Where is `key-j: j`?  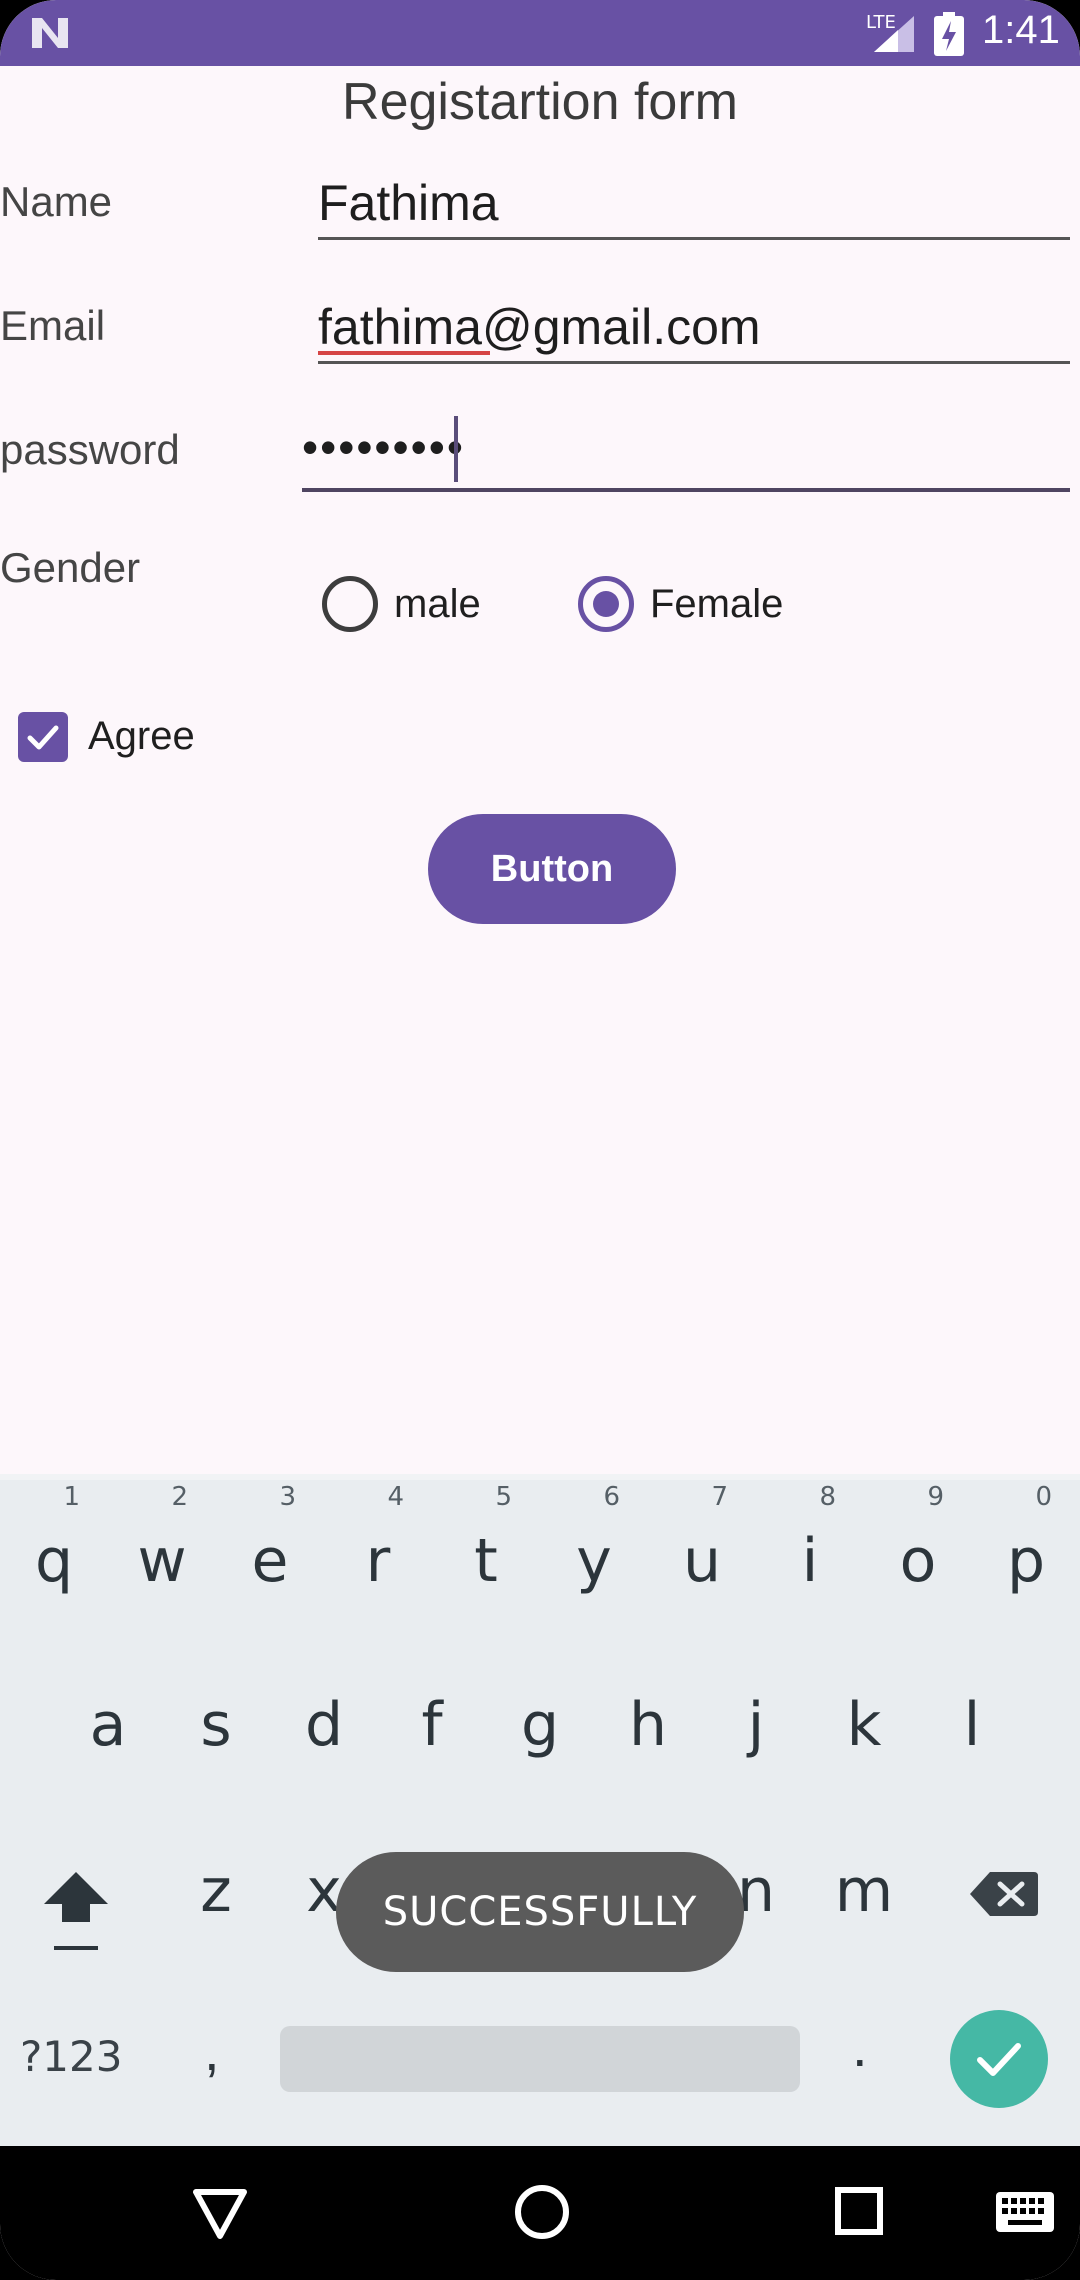 key-j: j is located at coordinates (756, 1719).